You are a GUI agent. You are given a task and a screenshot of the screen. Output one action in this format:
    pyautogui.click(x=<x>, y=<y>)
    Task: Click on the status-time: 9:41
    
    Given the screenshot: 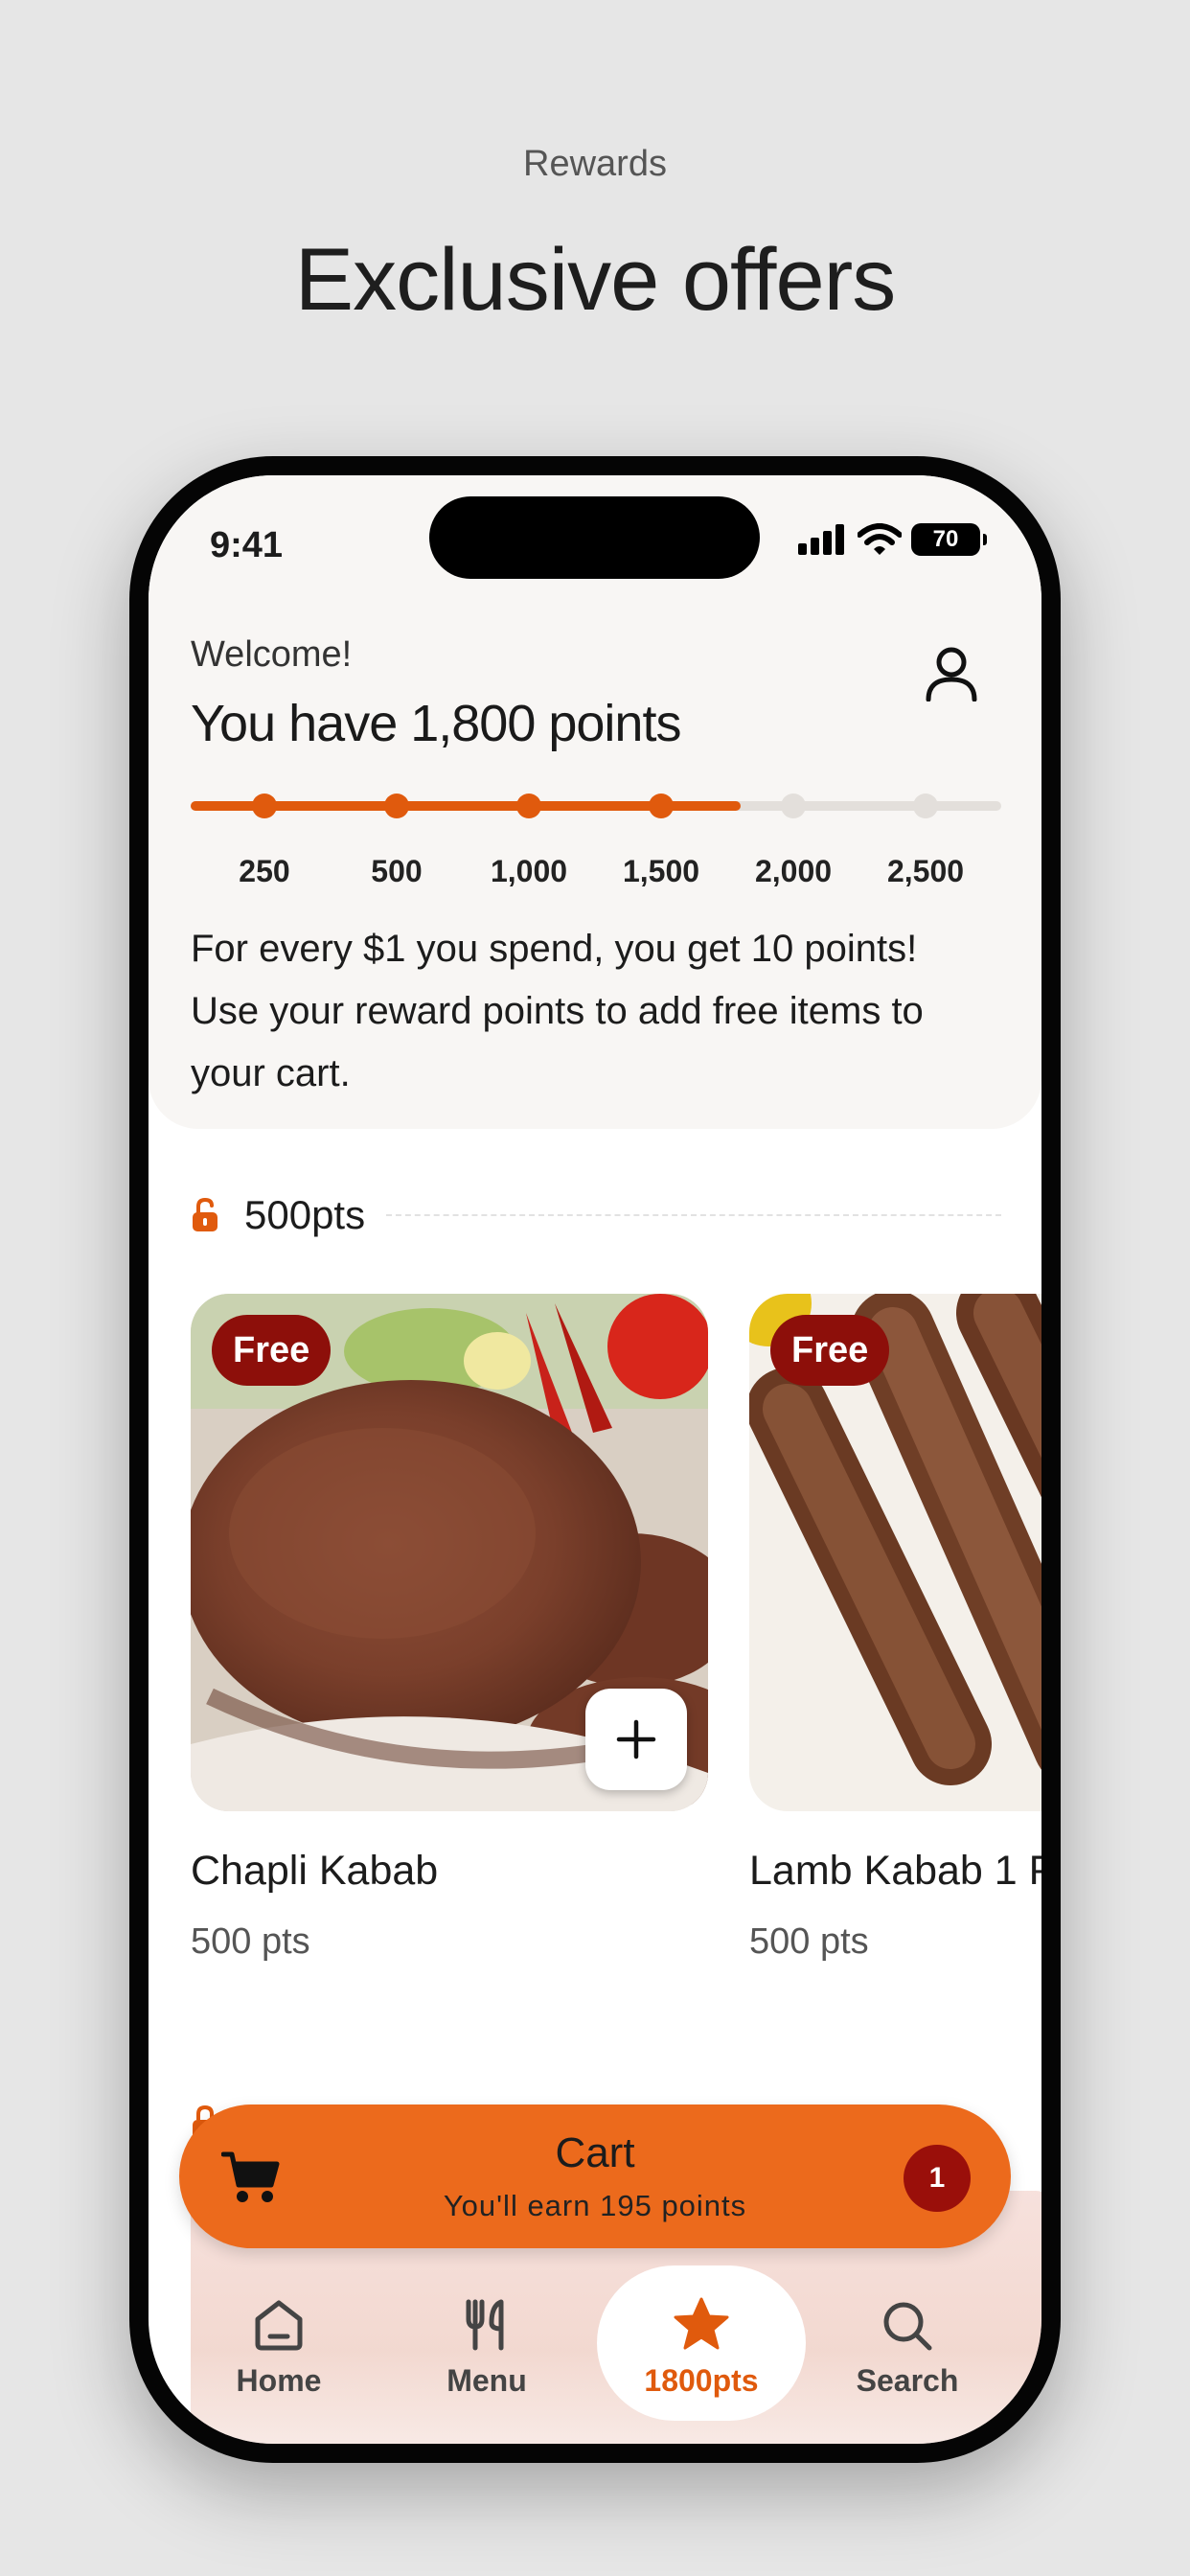 What is the action you would take?
    pyautogui.click(x=247, y=545)
    